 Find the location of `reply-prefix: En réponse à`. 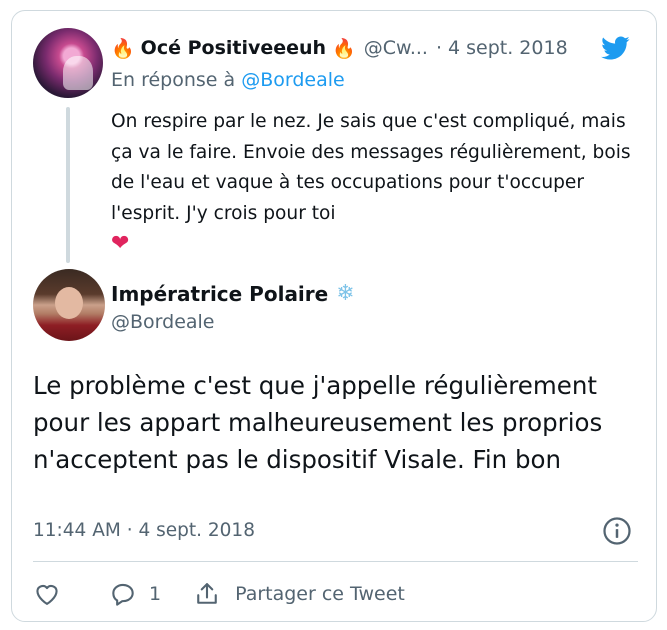

reply-prefix: En réponse à is located at coordinates (173, 80).